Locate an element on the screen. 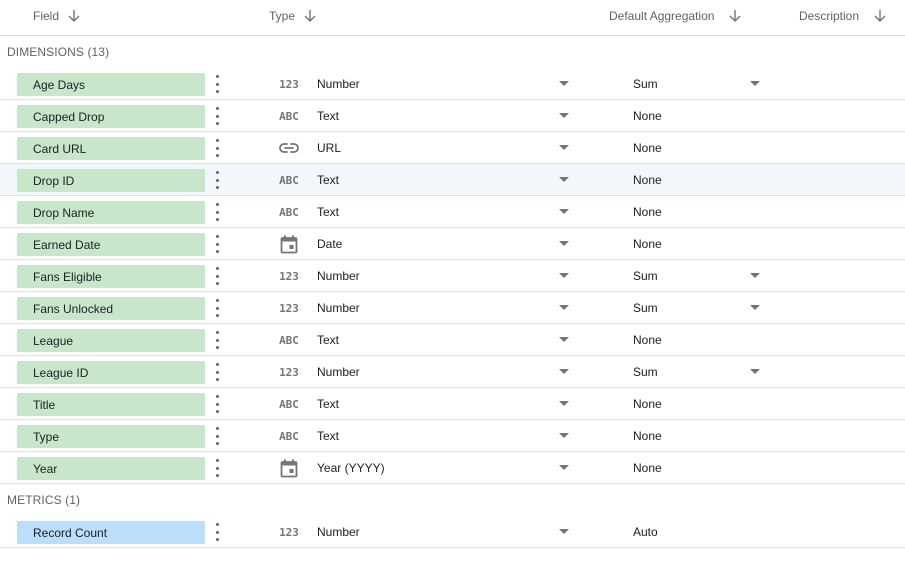  field-name-chip: Title is located at coordinates (111, 404).